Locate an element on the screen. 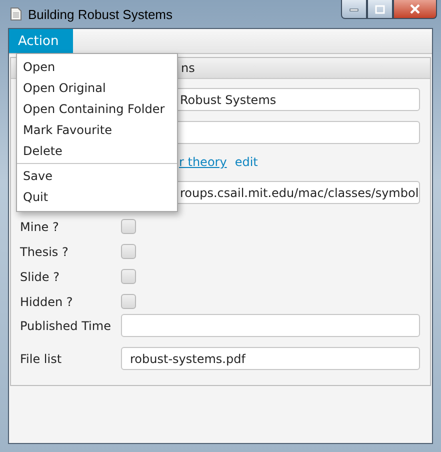 The image size is (441, 452). menu-item: Delete is located at coordinates (97, 151).